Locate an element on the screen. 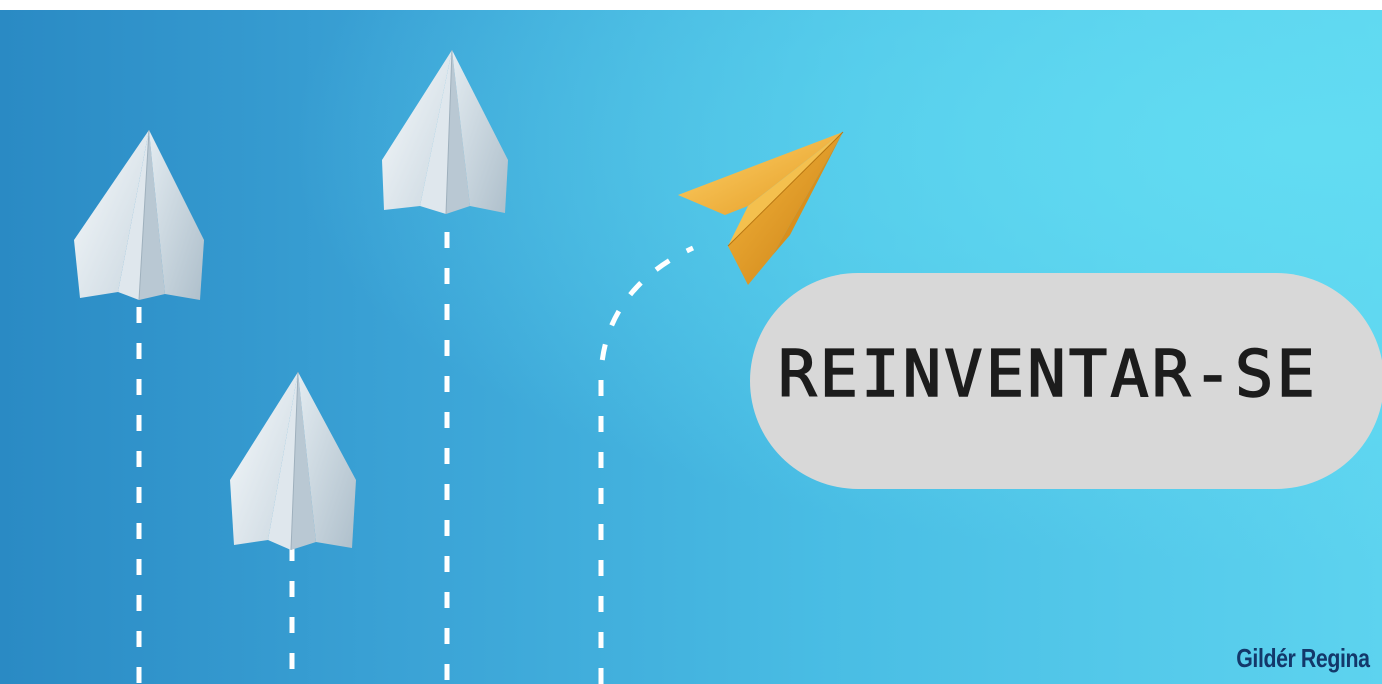  author-signature: Gildér Regina is located at coordinates (1303, 658).